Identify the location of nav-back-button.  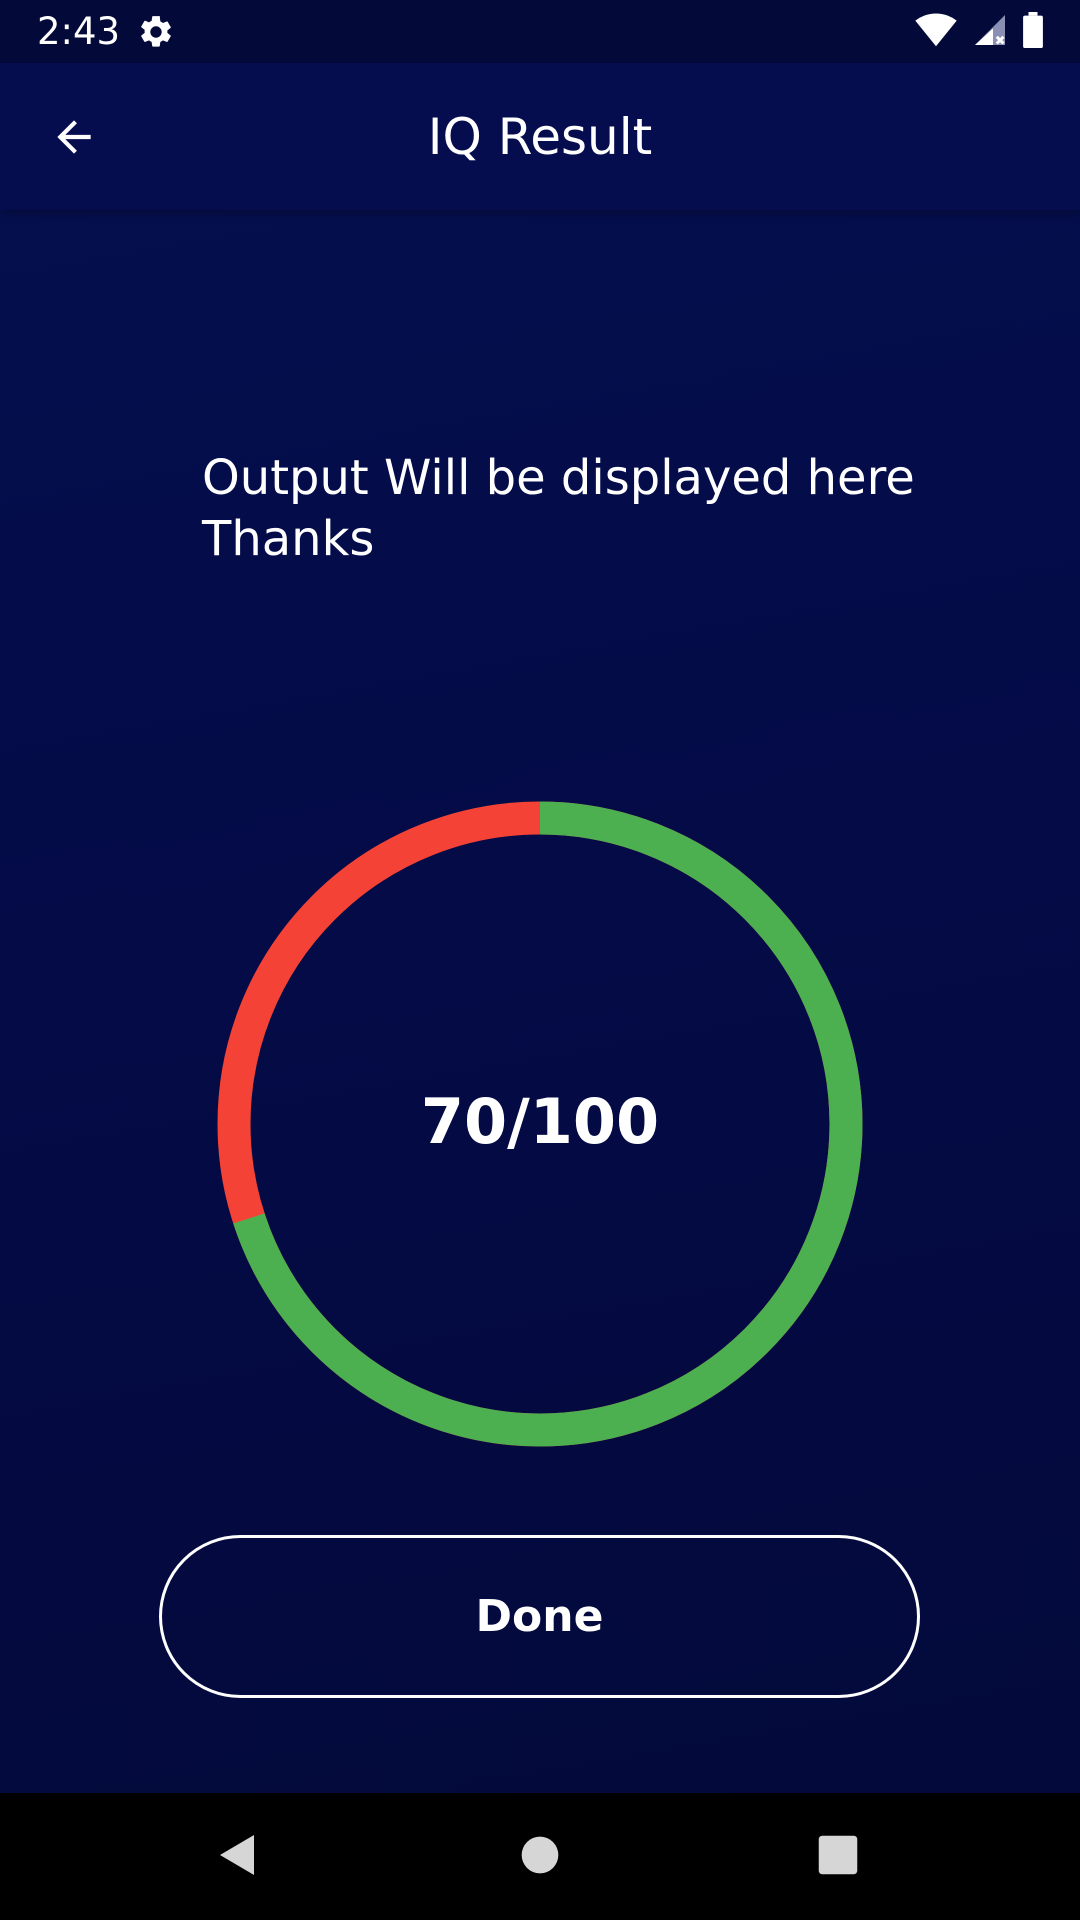
(238, 1857).